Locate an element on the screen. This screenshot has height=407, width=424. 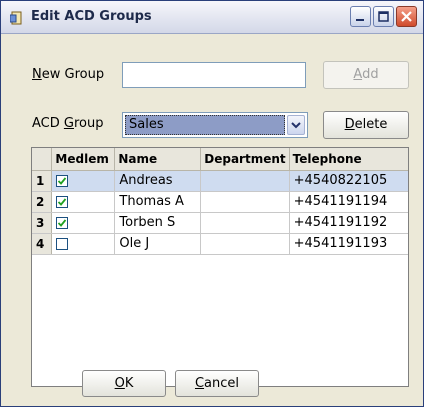
close-icon is located at coordinates (406, 16).